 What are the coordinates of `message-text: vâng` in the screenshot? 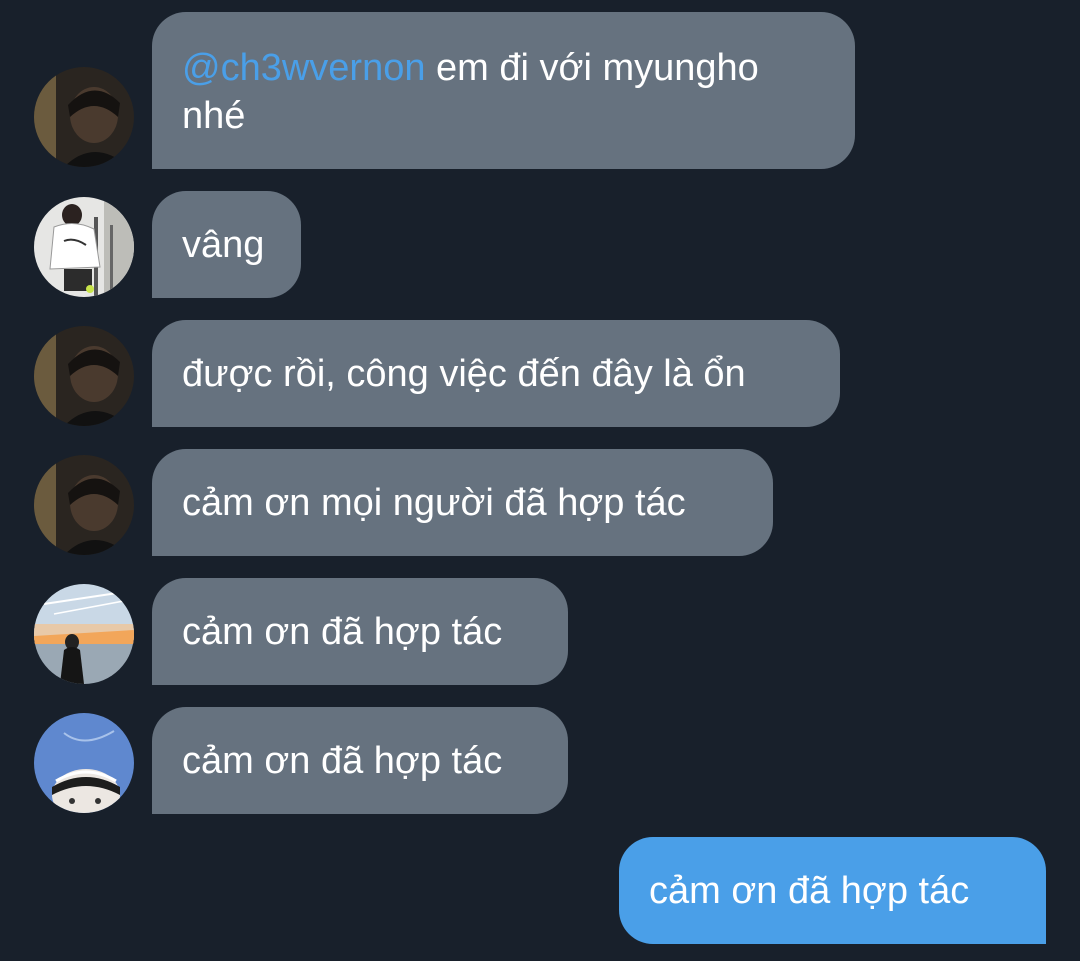 It's located at (223, 244).